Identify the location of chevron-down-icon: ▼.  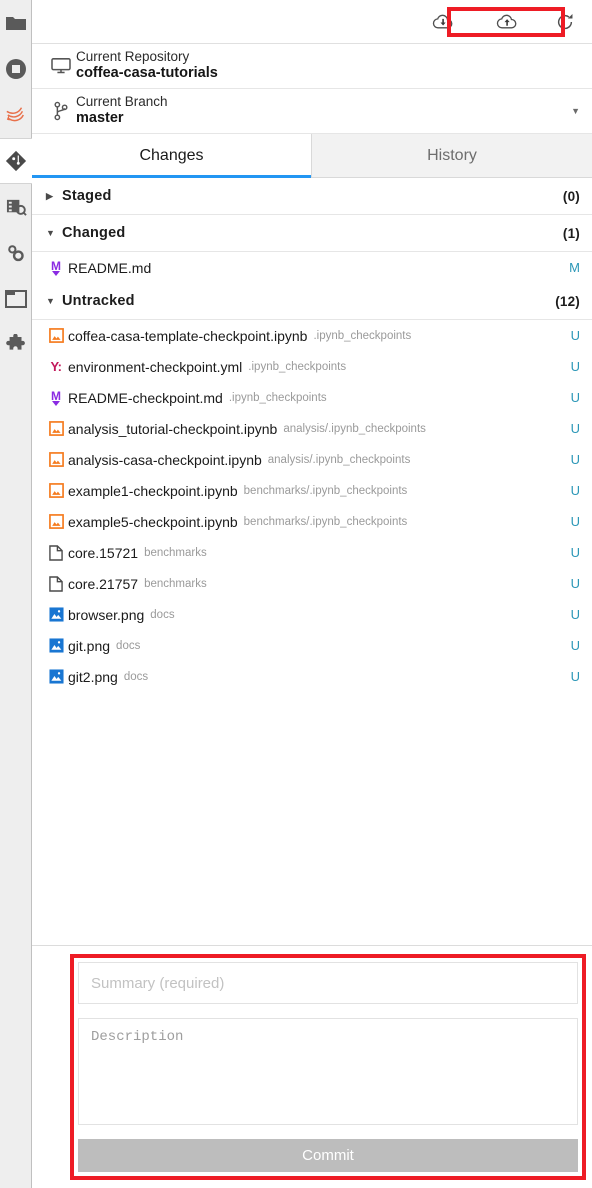
(575, 111).